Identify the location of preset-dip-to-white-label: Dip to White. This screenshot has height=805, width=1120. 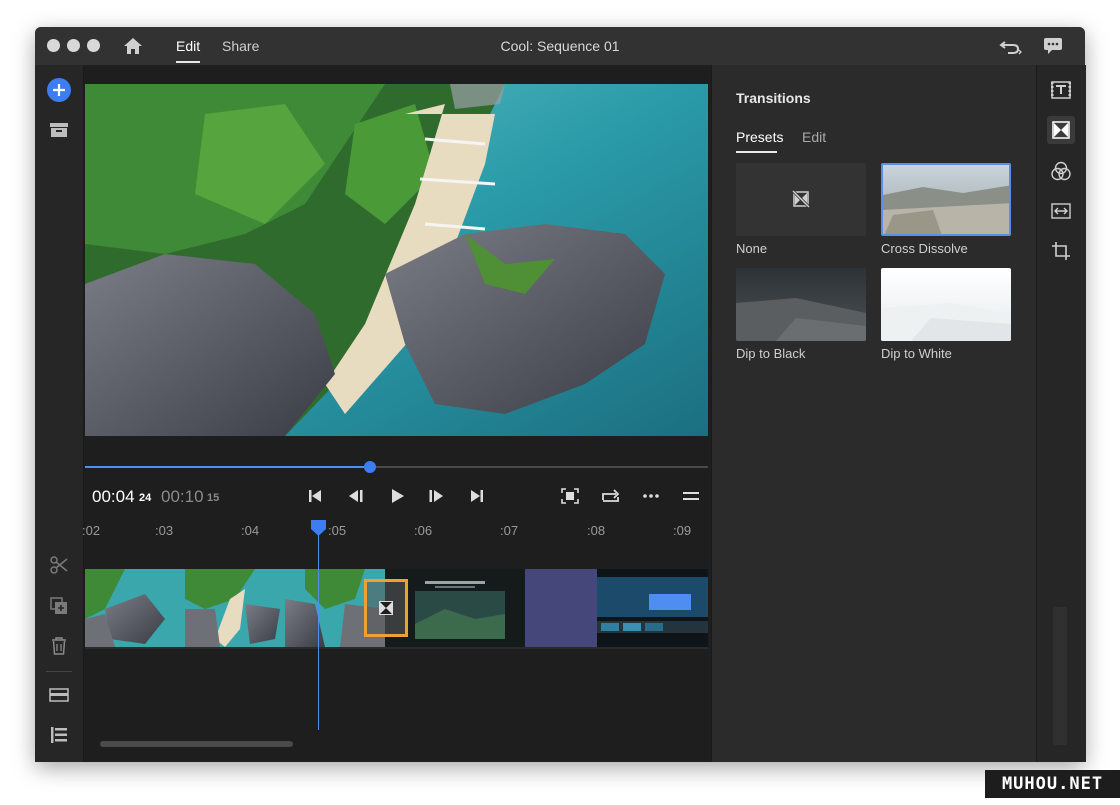
(916, 353).